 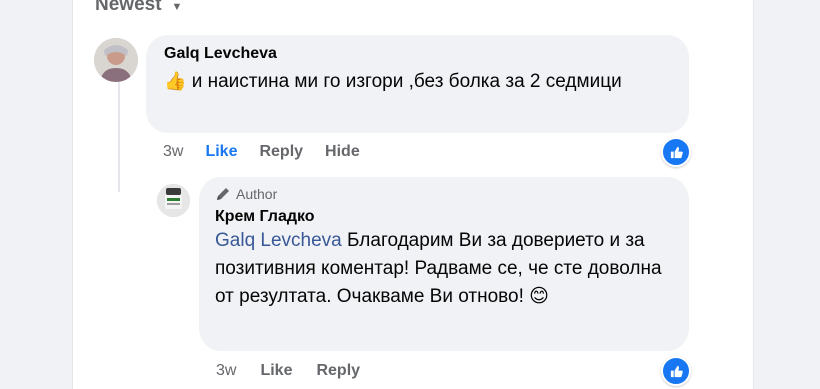 What do you see at coordinates (221, 152) in the screenshot?
I see `like-button: Like` at bounding box center [221, 152].